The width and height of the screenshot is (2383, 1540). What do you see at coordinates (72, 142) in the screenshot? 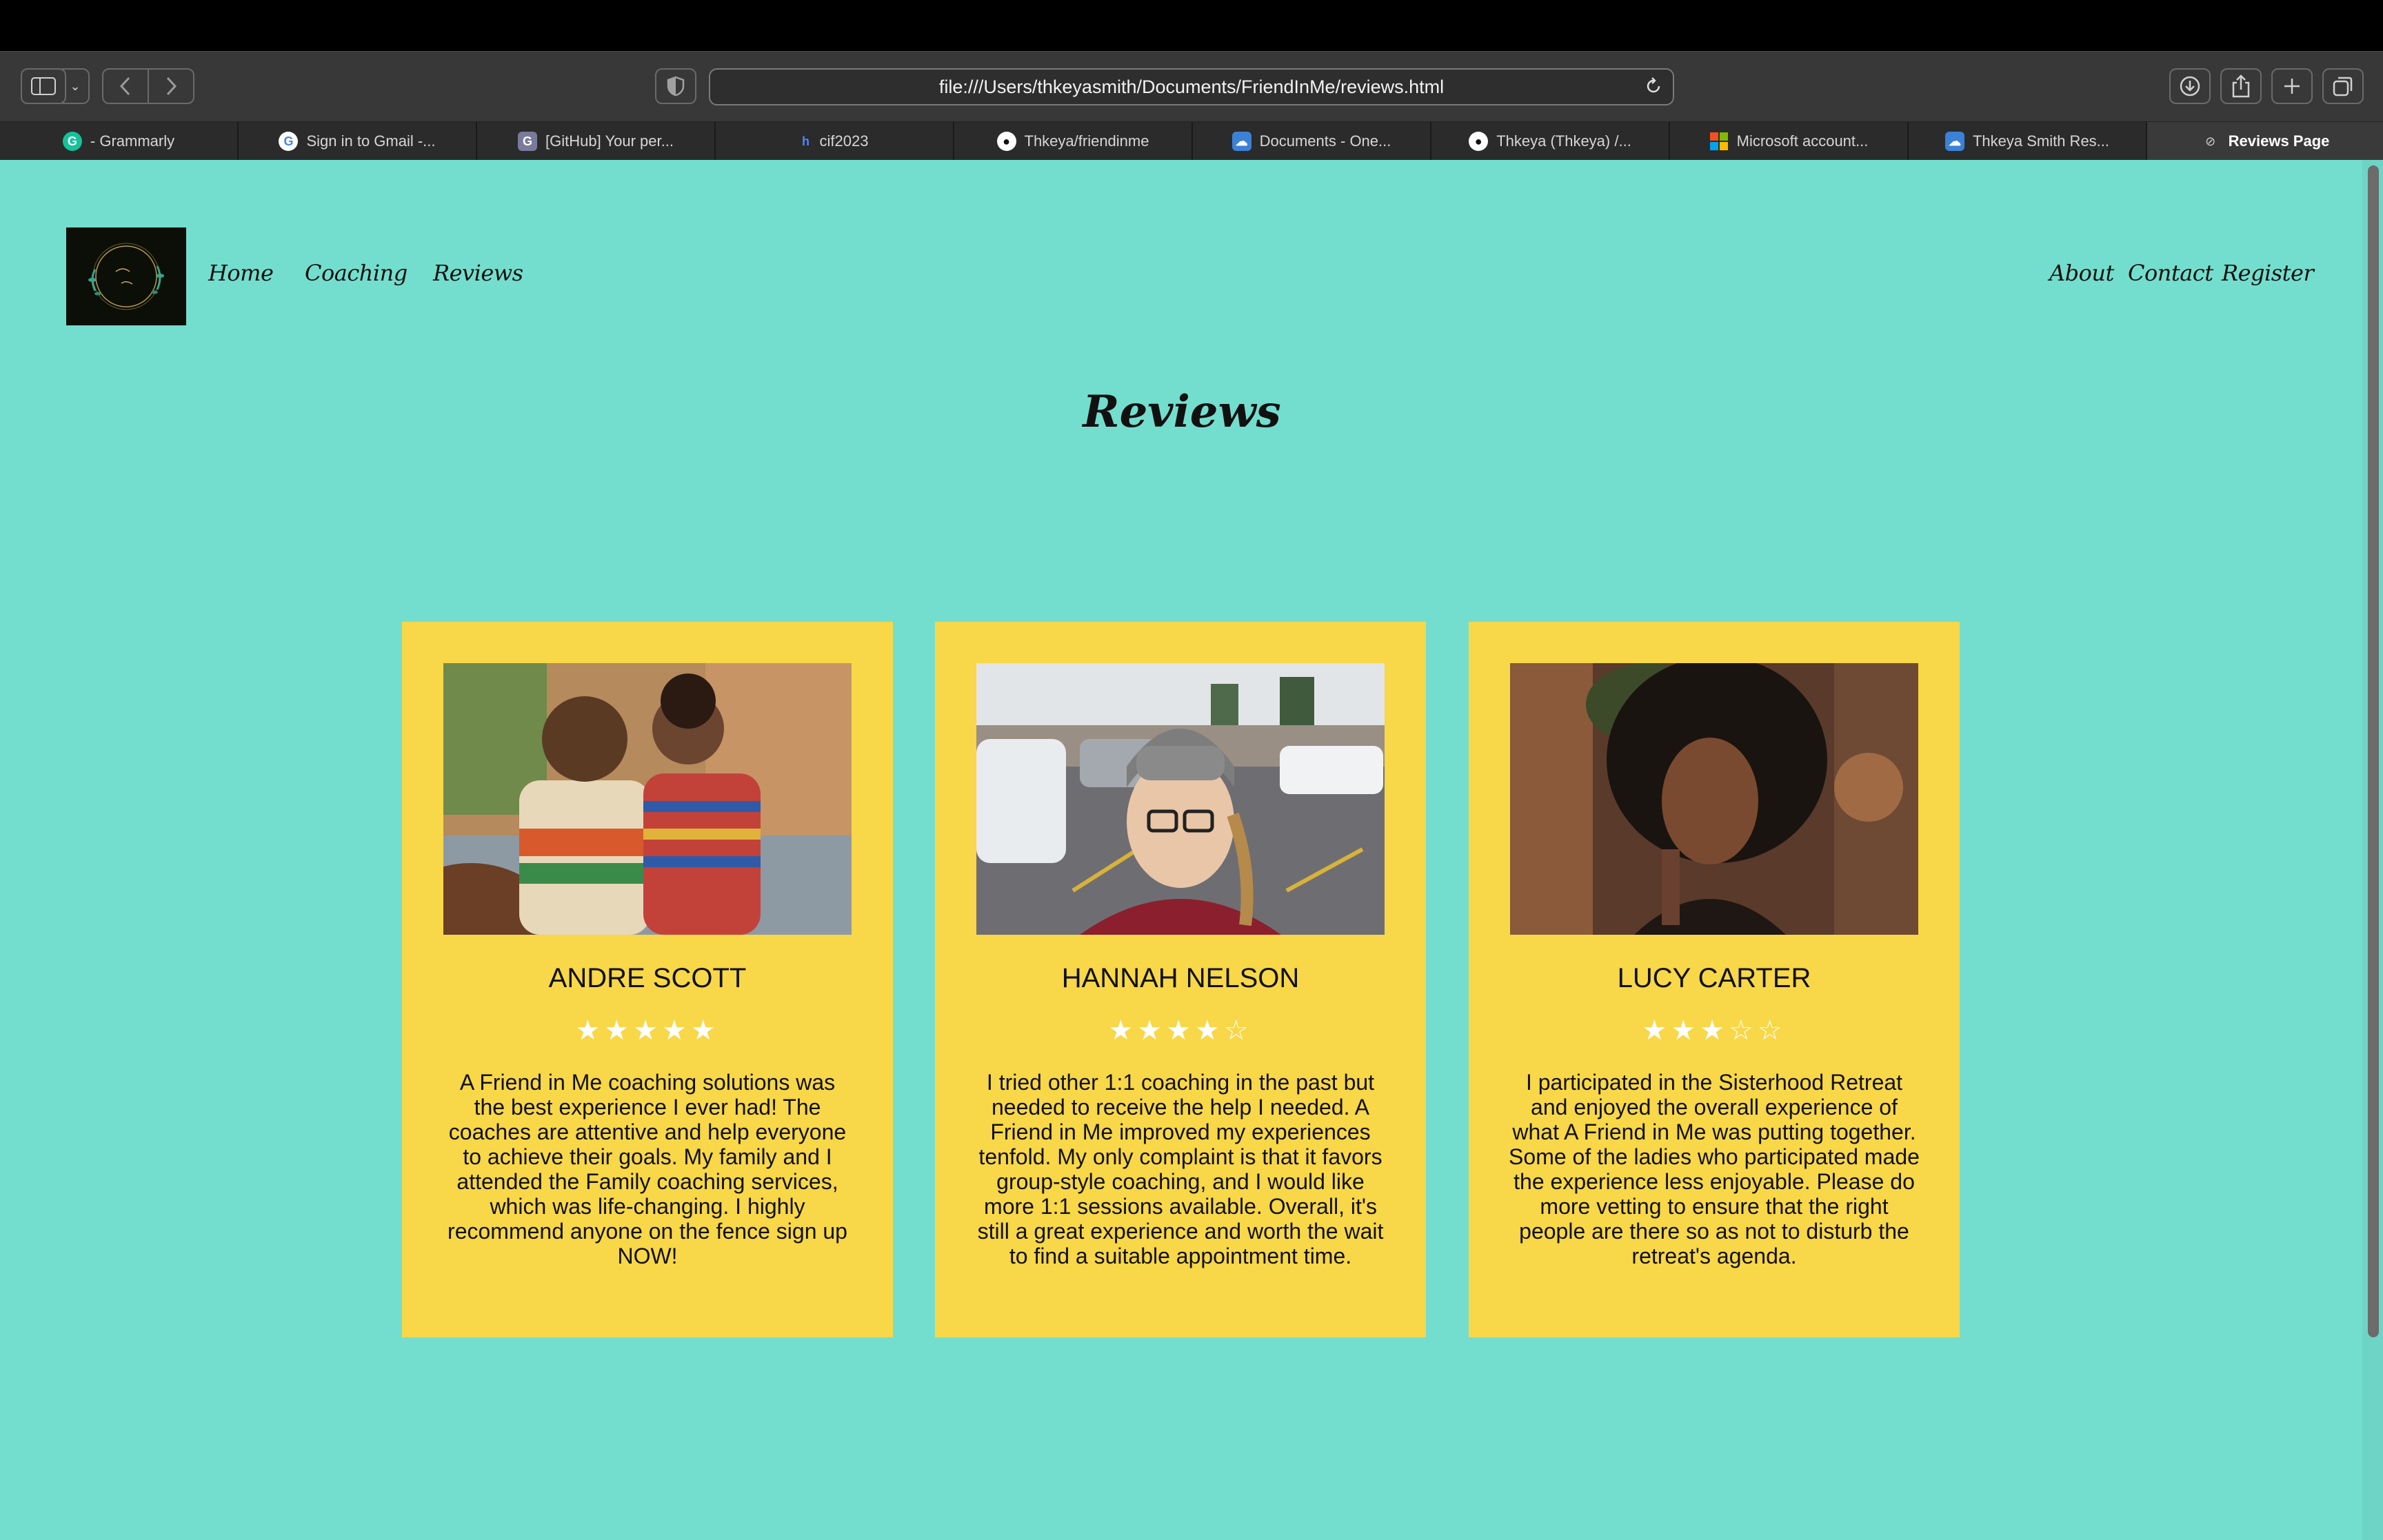
I see `grammarly-icon: G` at bounding box center [72, 142].